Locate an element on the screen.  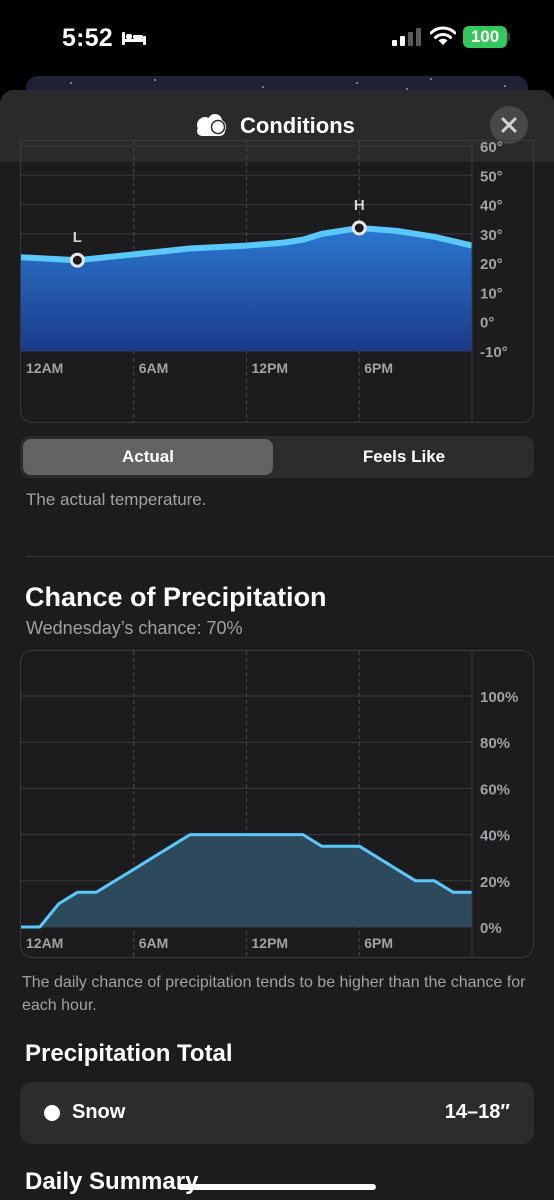
low-label: L is located at coordinates (77, 237).